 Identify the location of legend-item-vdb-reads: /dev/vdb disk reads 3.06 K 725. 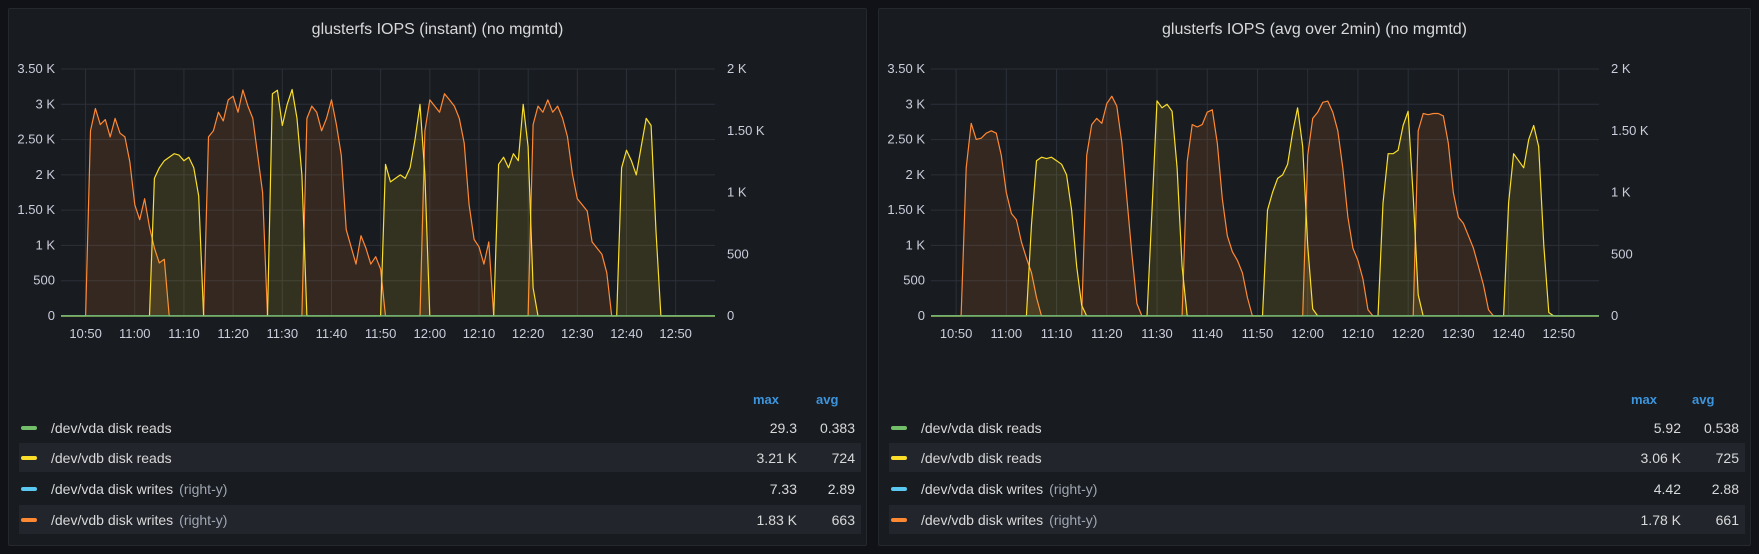
(1317, 457).